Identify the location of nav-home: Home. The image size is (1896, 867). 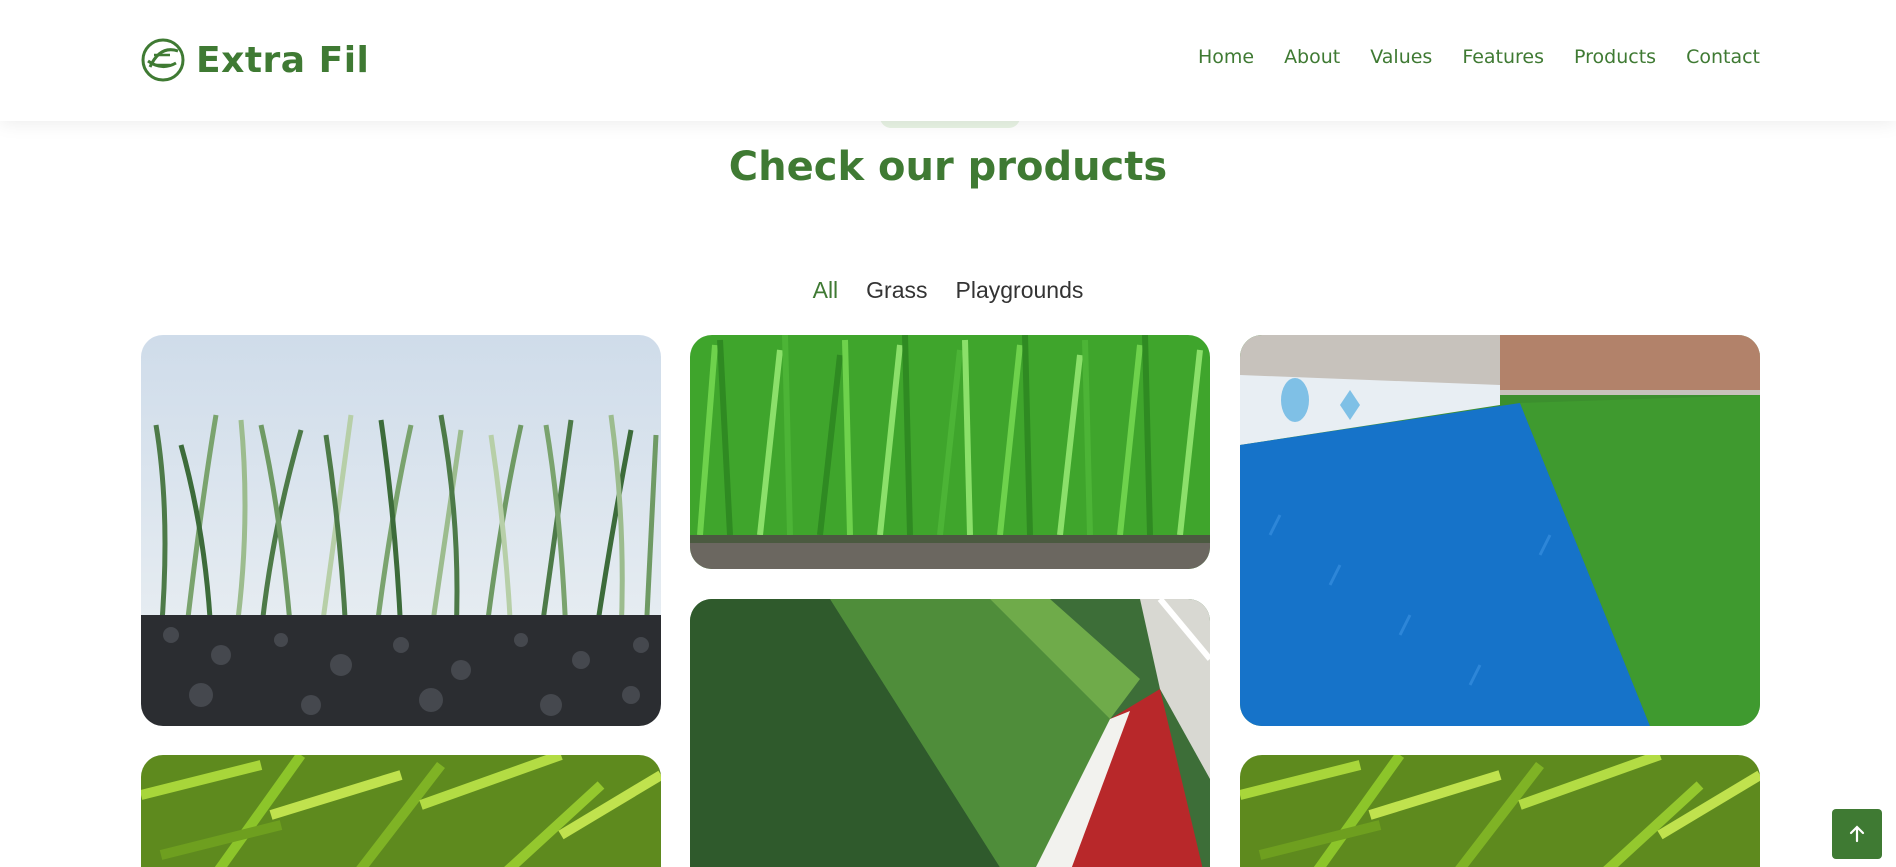
(1226, 57).